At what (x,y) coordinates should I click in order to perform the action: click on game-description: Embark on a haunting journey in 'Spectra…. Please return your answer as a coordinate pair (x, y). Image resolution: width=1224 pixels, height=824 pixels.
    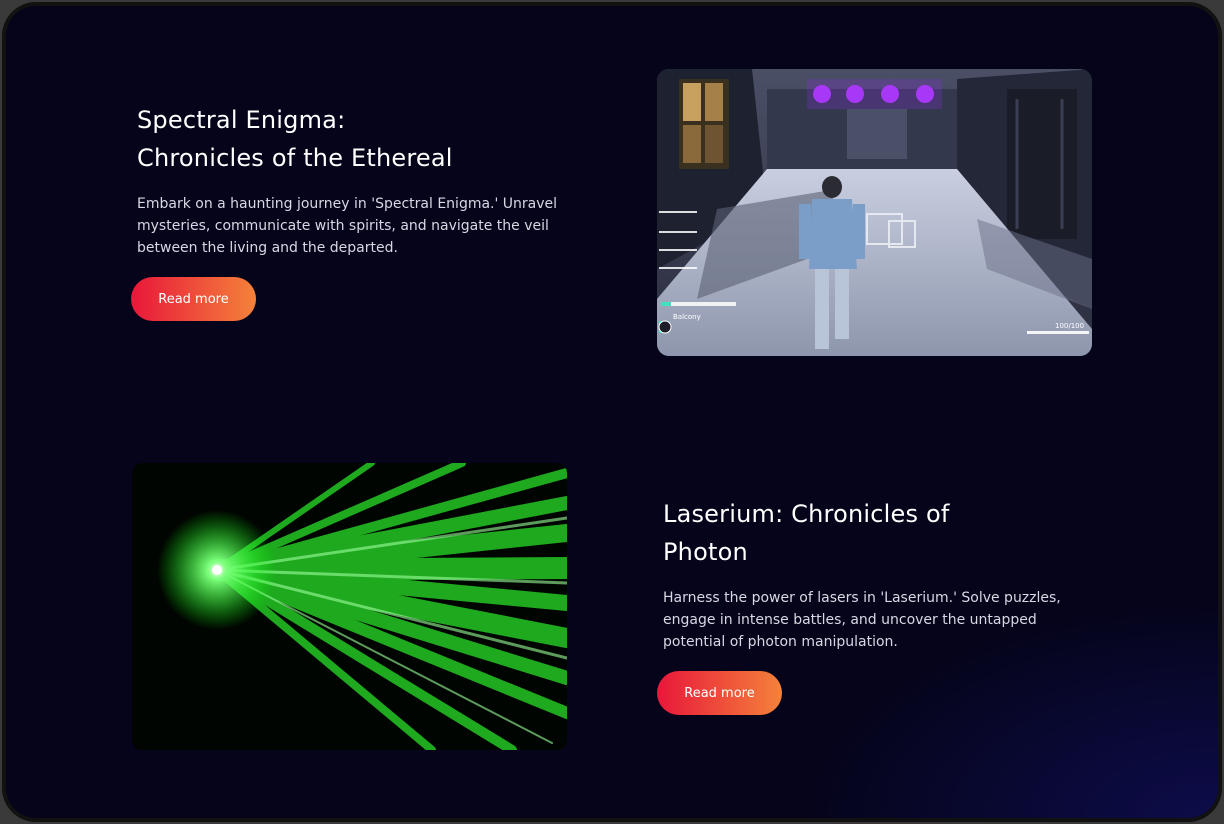
    Looking at the image, I should click on (347, 226).